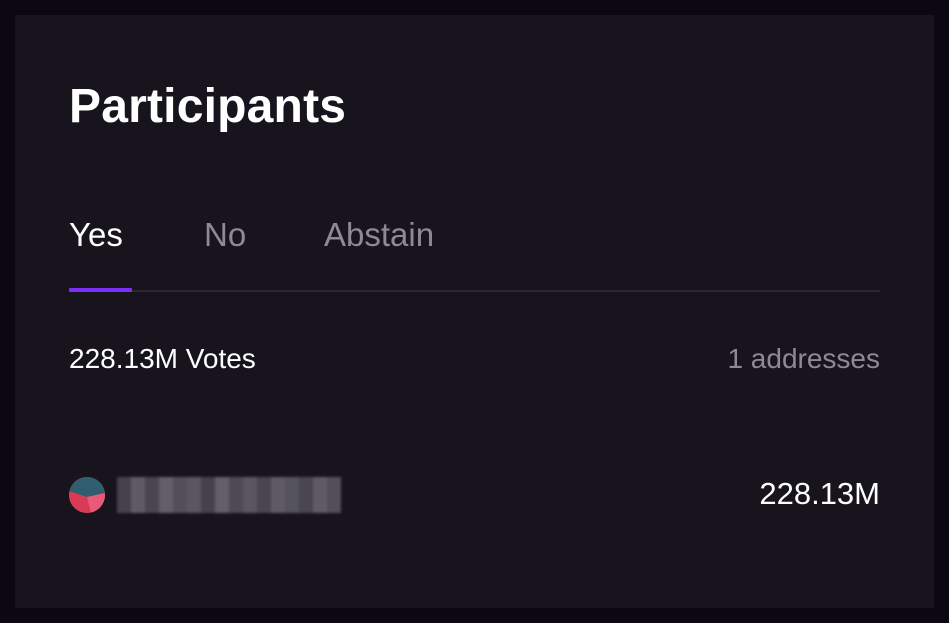 The width and height of the screenshot is (949, 623). What do you see at coordinates (87, 495) in the screenshot?
I see `identicon-avatar-icon` at bounding box center [87, 495].